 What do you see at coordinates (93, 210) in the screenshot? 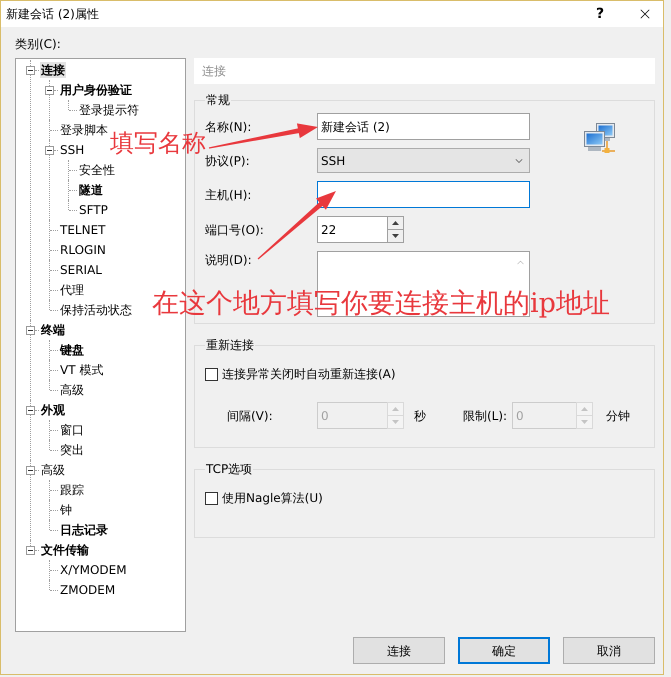
I see `tree-item: SFTP` at bounding box center [93, 210].